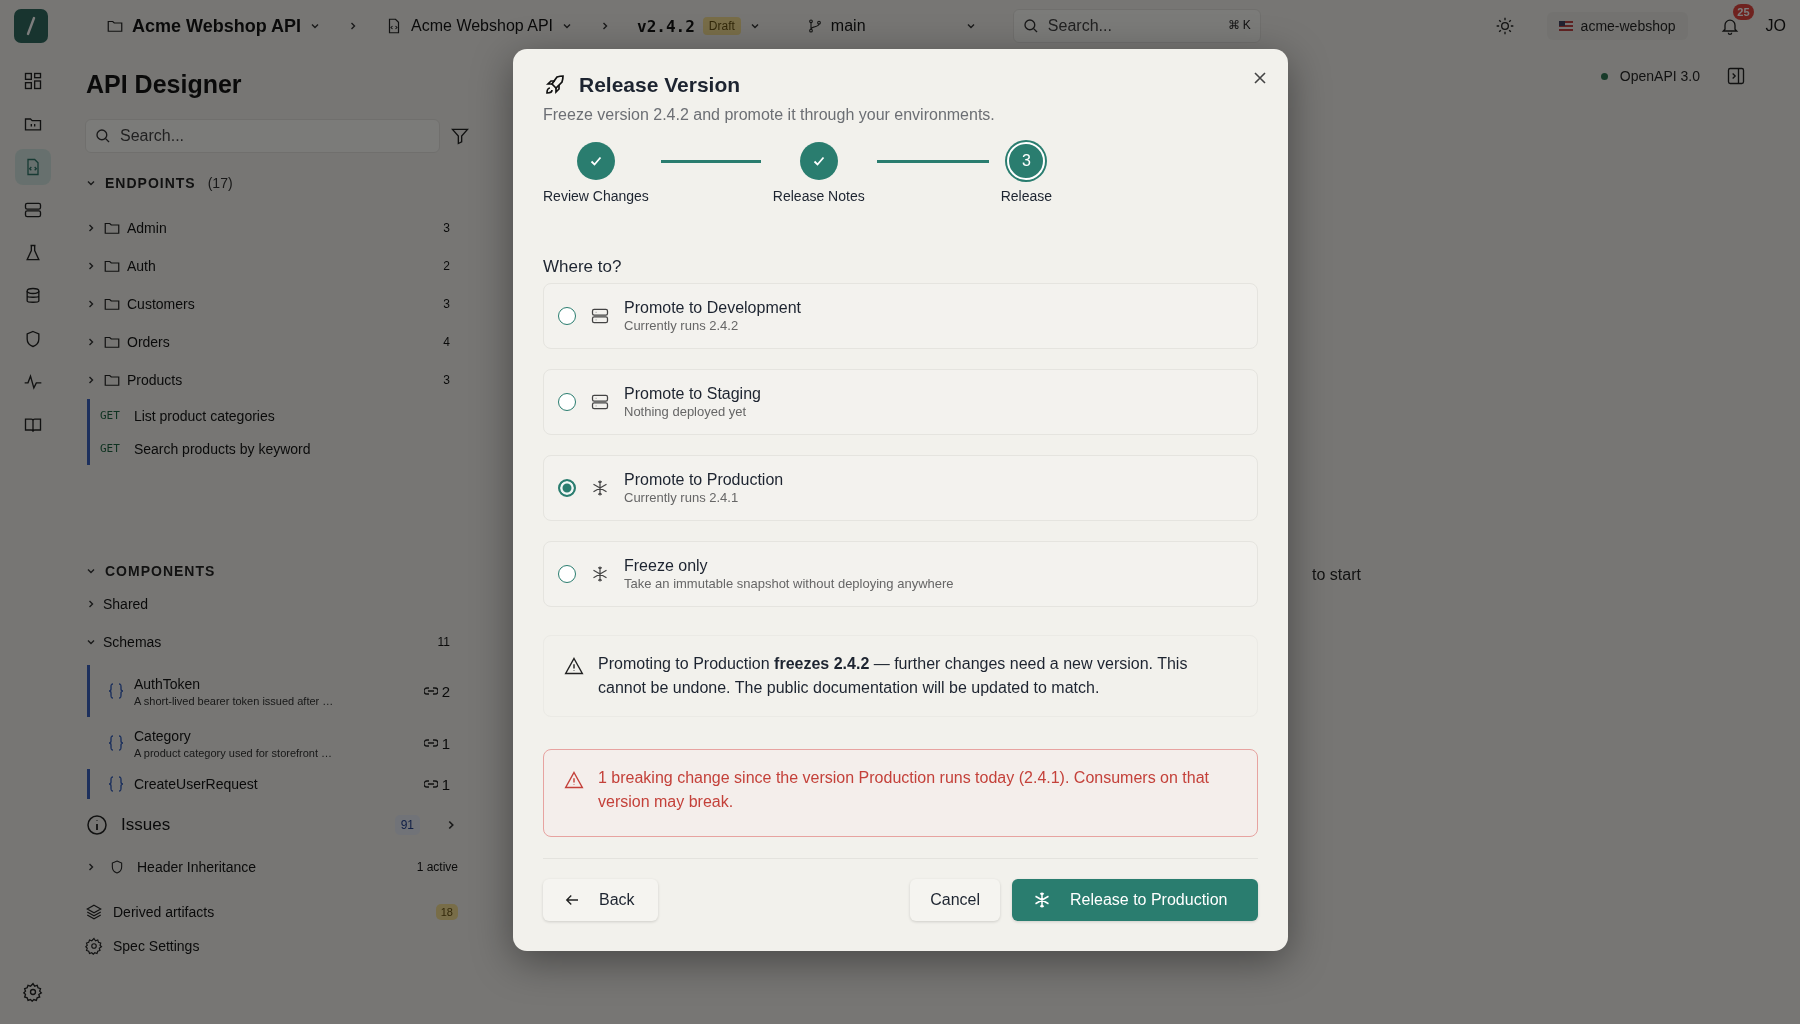 The image size is (1800, 1024). Describe the element at coordinates (666, 566) in the screenshot. I see `option-title: Freeze only` at that location.